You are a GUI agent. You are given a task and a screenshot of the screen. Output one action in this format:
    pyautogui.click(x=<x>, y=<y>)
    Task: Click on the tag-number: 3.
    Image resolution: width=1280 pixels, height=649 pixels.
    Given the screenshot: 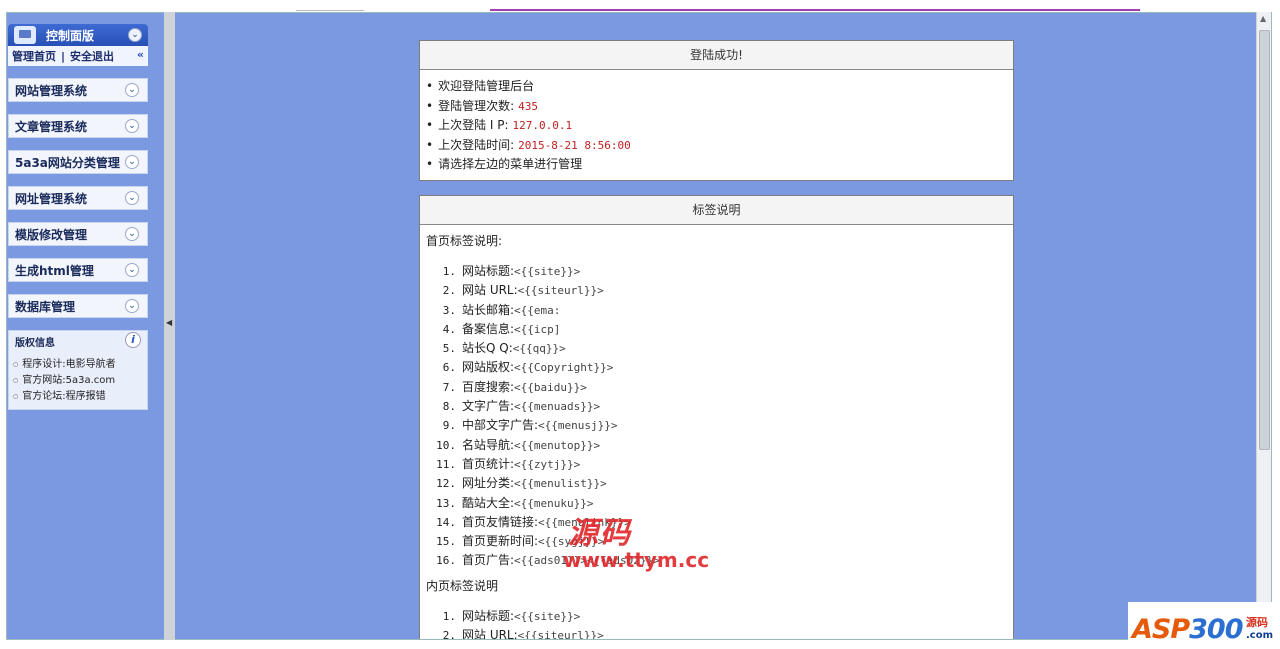 What is the action you would take?
    pyautogui.click(x=449, y=310)
    